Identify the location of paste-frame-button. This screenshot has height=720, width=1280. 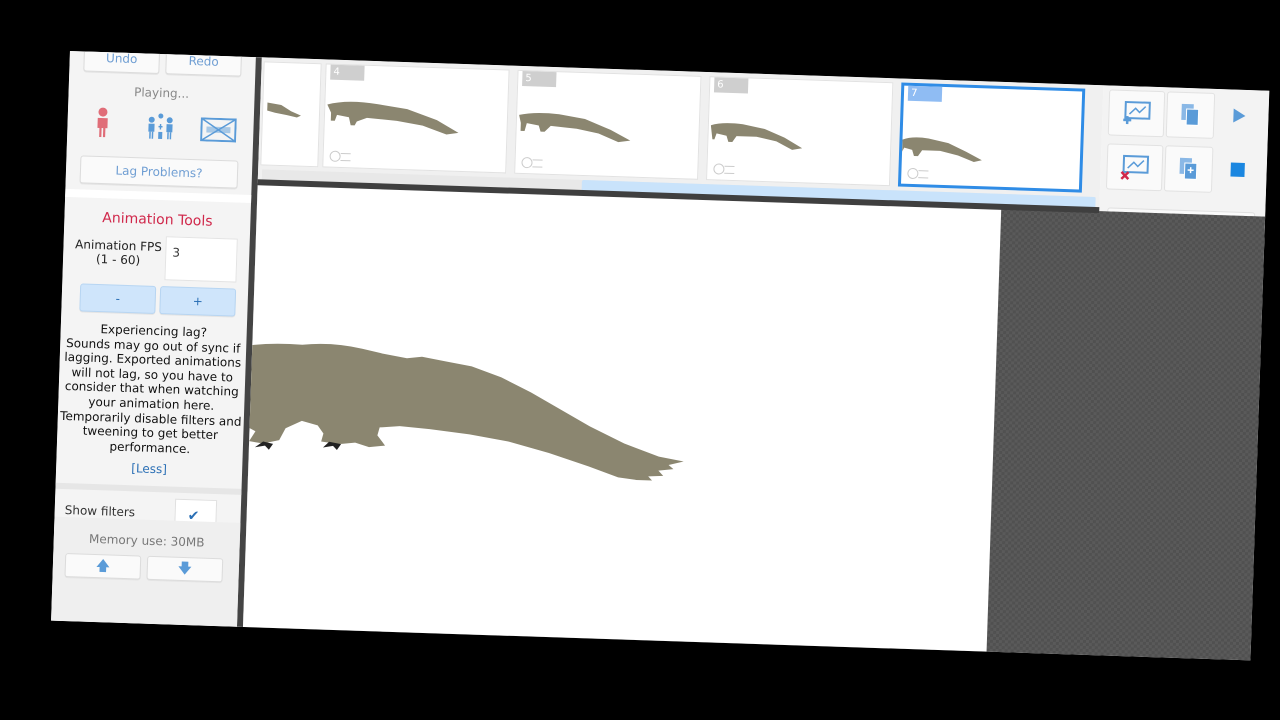
(1188, 169).